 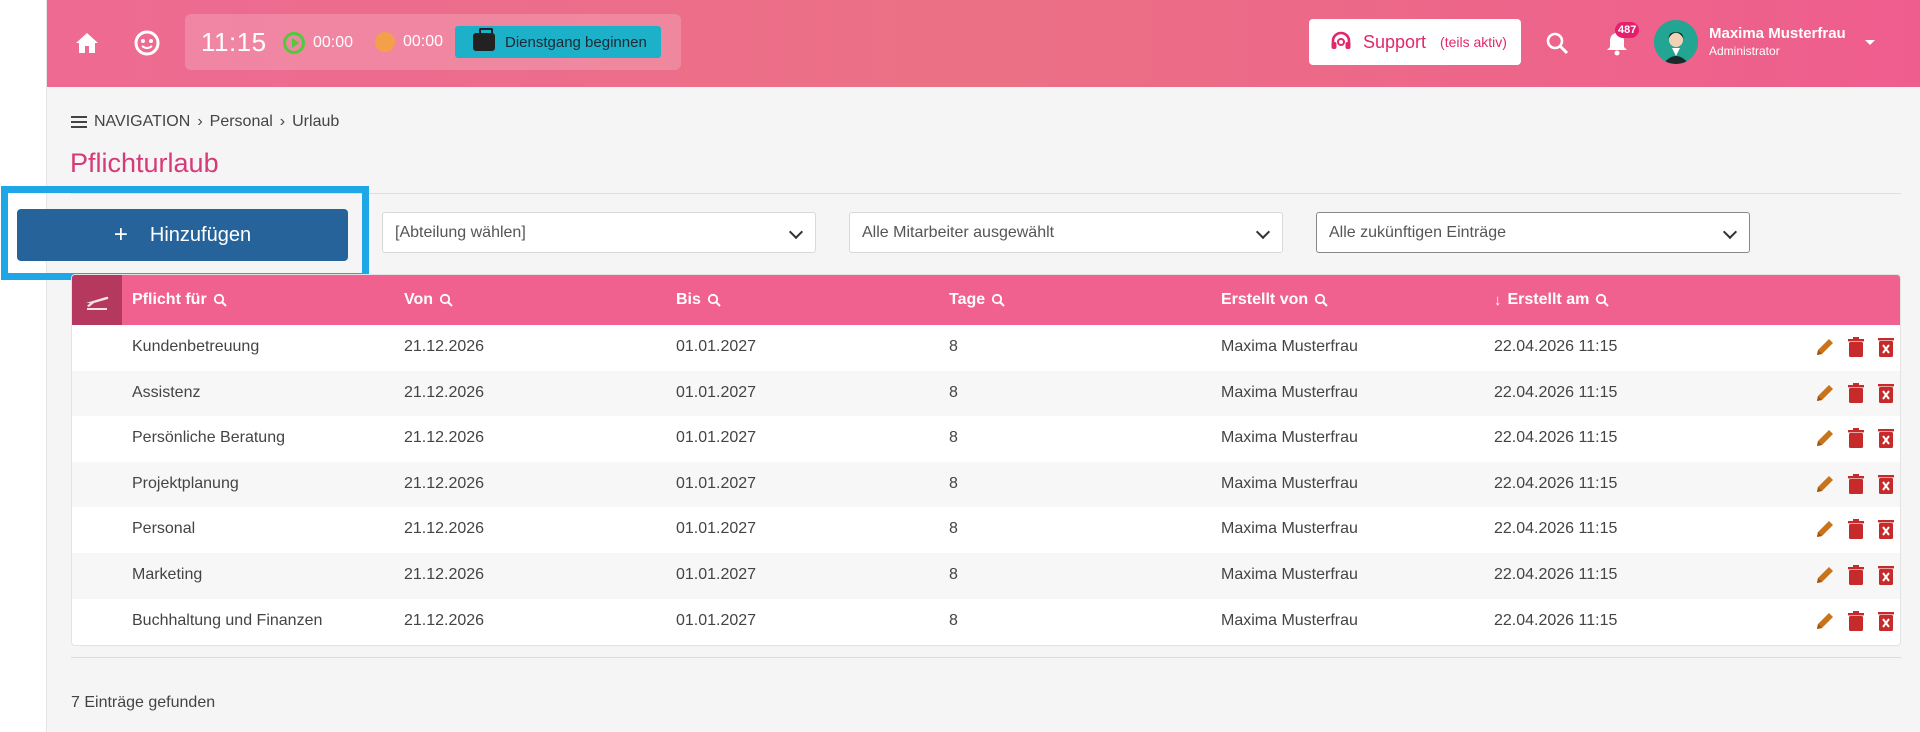 What do you see at coordinates (179, 300) in the screenshot?
I see `column-header: Pflicht für` at bounding box center [179, 300].